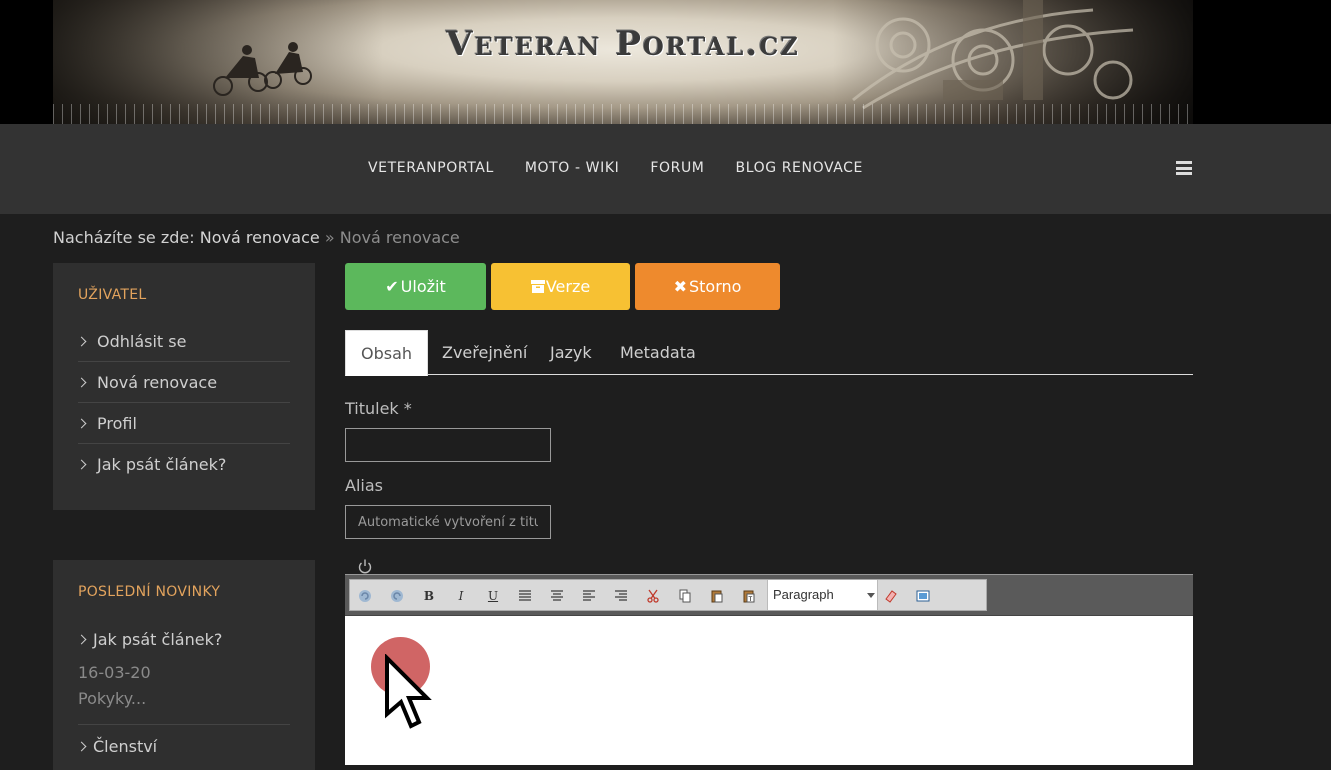 This screenshot has width=1331, height=770. What do you see at coordinates (158, 639) in the screenshot?
I see `news-title-text: Jak psát článek?` at bounding box center [158, 639].